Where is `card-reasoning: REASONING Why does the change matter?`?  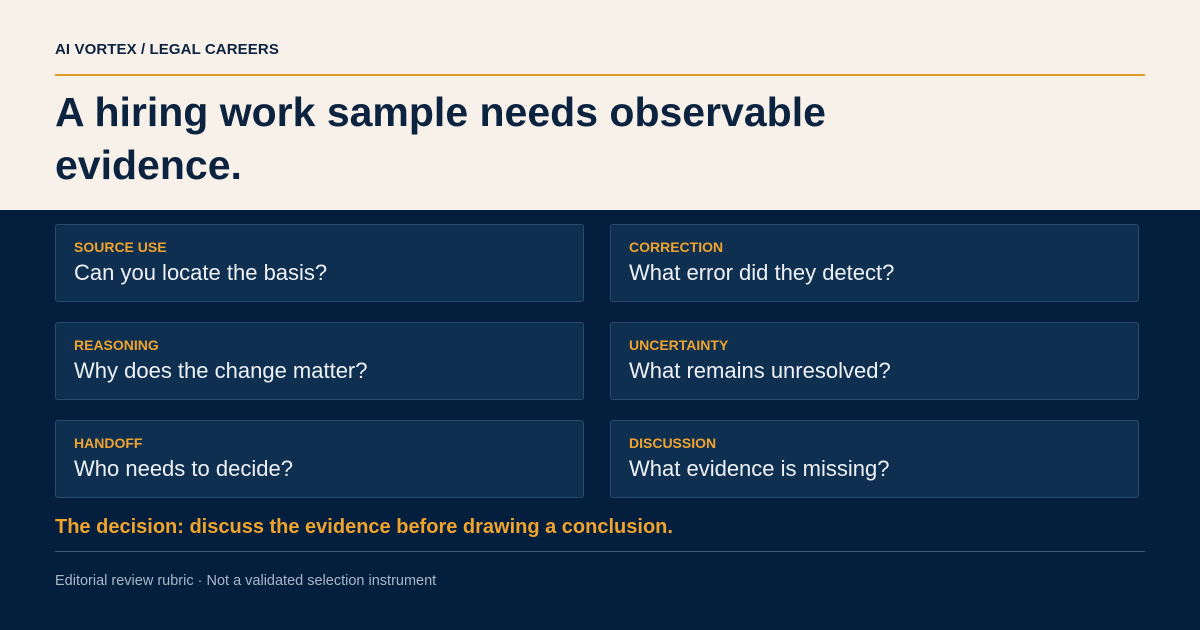 card-reasoning: REASONING Why does the change matter? is located at coordinates (319, 361).